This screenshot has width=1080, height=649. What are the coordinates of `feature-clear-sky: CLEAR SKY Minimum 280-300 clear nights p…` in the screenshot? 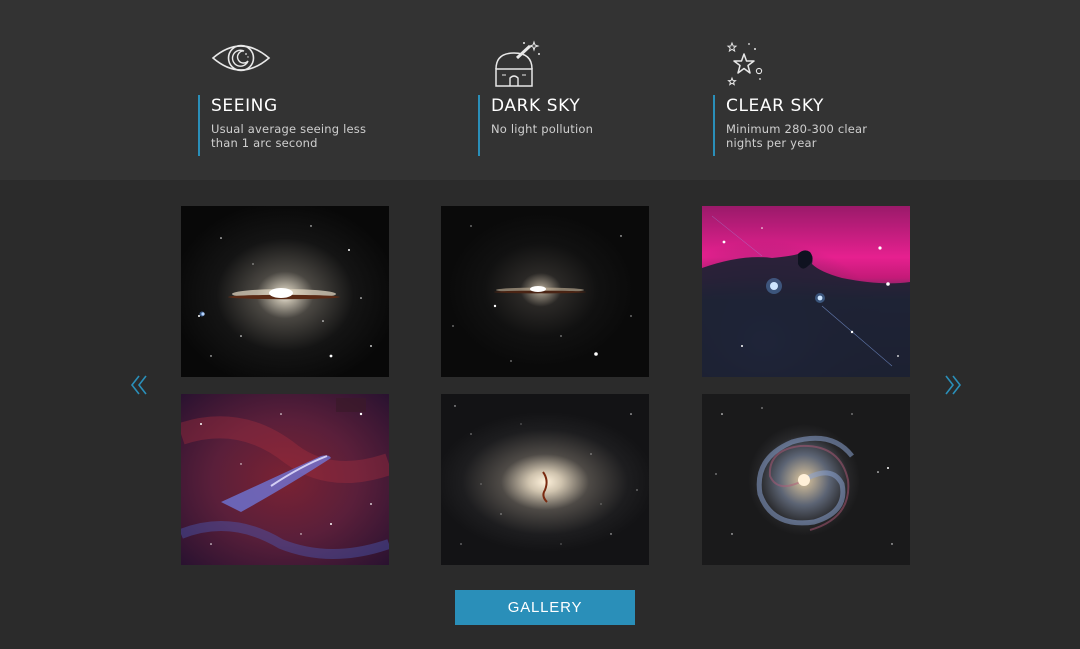 It's located at (833, 90).